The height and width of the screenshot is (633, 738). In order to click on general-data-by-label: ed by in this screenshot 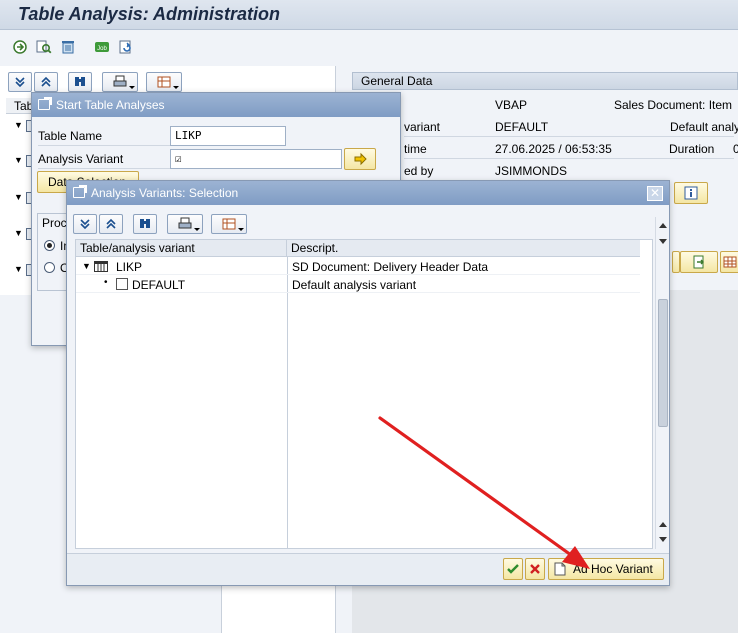, I will do `click(419, 171)`.